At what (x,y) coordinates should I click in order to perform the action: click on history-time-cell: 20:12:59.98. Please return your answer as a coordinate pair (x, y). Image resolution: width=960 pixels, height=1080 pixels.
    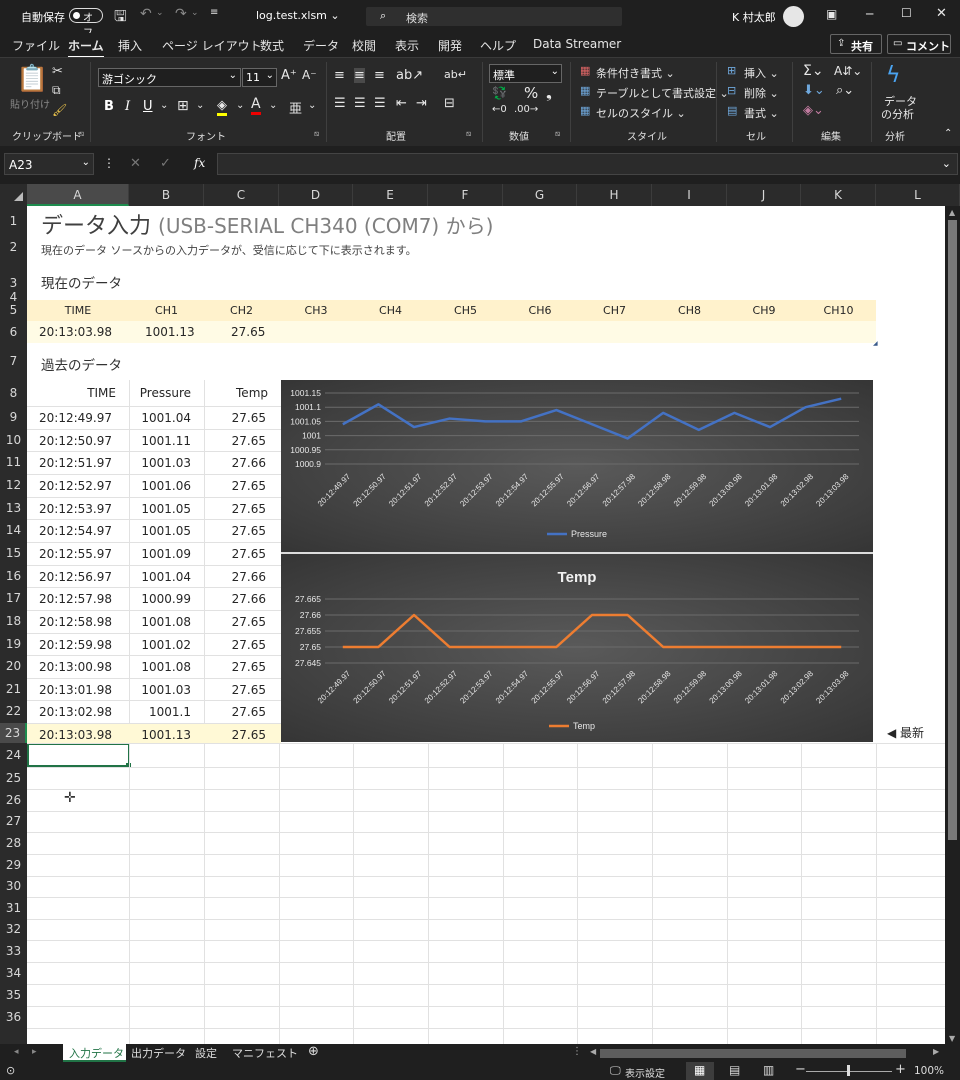
    Looking at the image, I should click on (75, 645).